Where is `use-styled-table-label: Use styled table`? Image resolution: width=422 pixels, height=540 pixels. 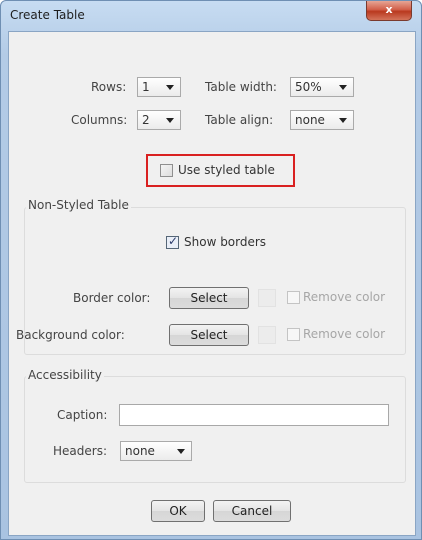 use-styled-table-label: Use styled table is located at coordinates (226, 170).